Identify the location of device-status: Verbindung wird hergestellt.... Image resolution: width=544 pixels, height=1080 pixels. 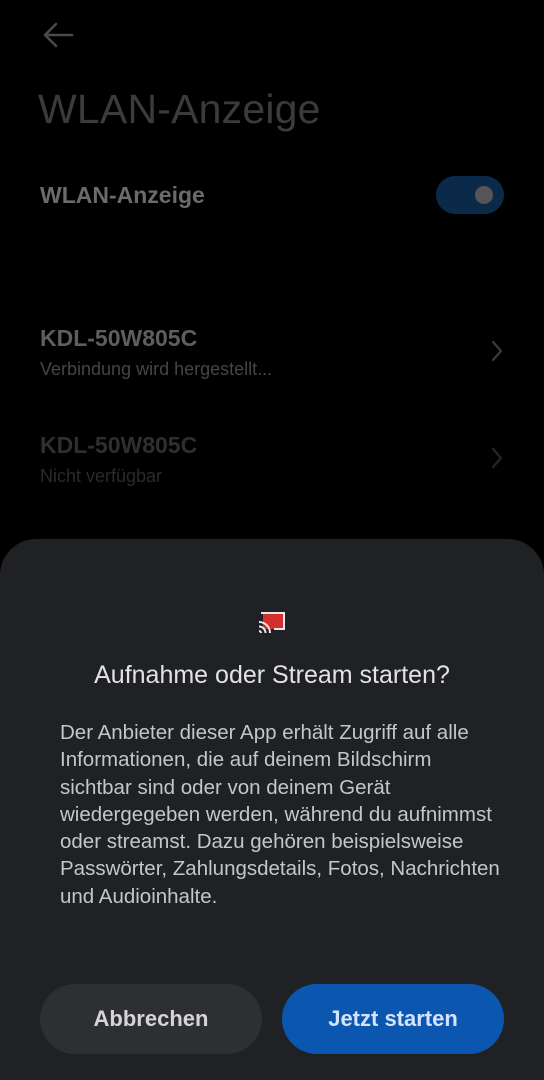
(156, 369).